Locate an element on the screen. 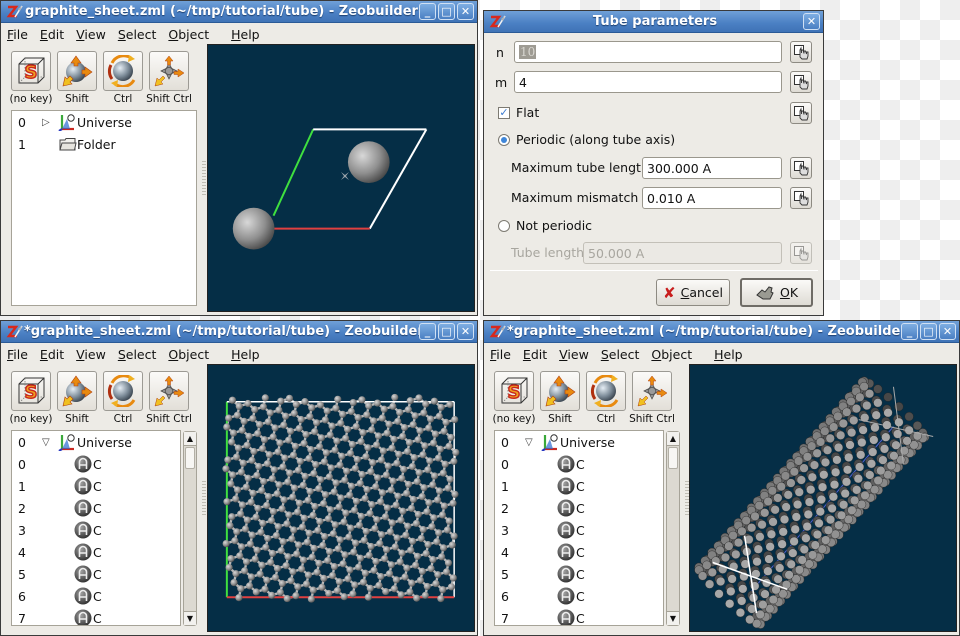 The width and height of the screenshot is (960, 636). m-help-button is located at coordinates (801, 82).